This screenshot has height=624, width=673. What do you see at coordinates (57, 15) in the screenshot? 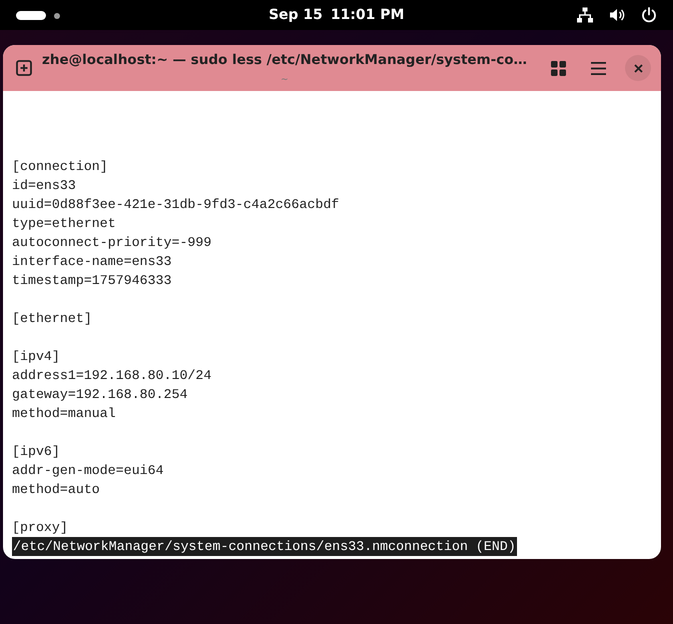
I see `workspace-dot` at bounding box center [57, 15].